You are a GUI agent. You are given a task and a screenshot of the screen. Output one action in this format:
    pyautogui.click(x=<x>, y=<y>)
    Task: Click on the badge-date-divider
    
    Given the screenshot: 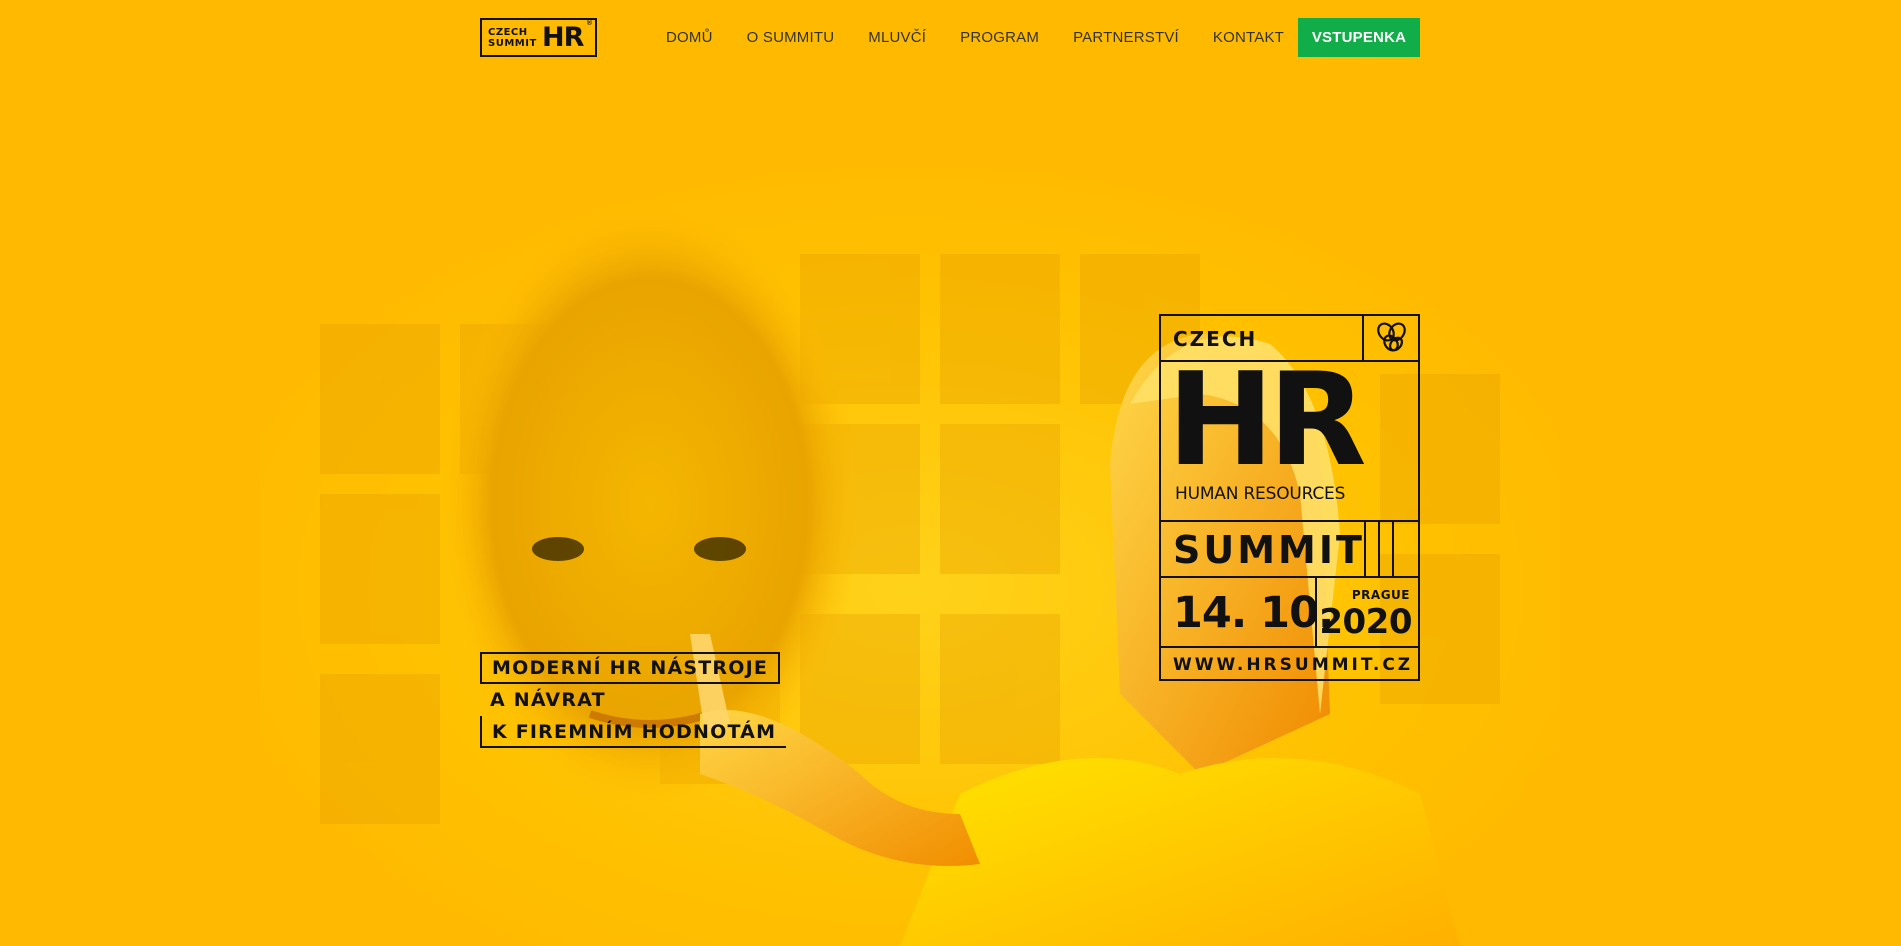 What is the action you would take?
    pyautogui.click(x=1316, y=612)
    